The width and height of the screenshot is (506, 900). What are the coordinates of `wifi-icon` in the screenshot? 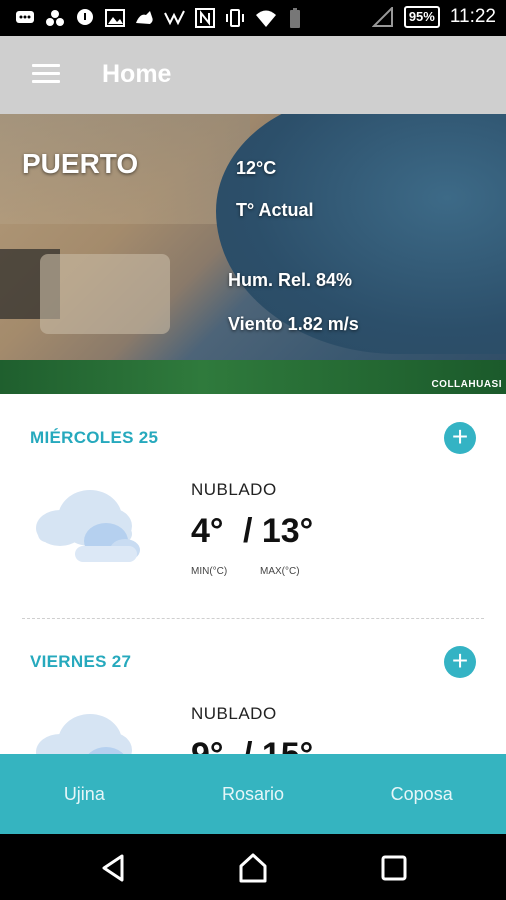 It's located at (265, 18).